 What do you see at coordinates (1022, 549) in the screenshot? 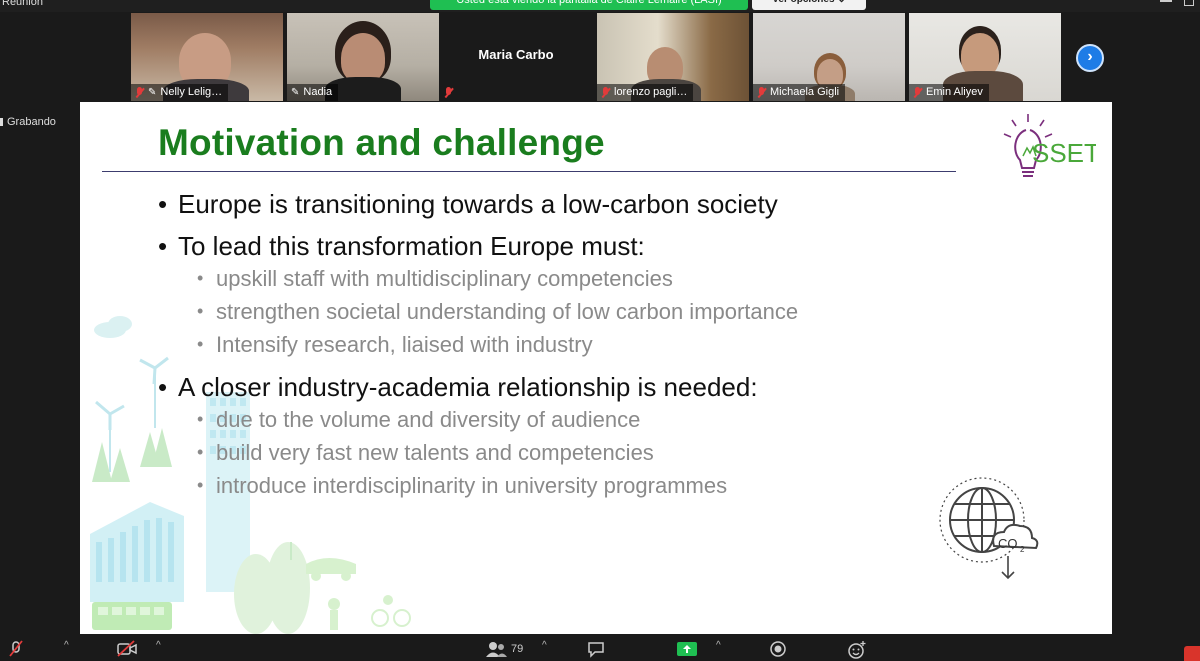
I see `co2-subscript: 2` at bounding box center [1022, 549].